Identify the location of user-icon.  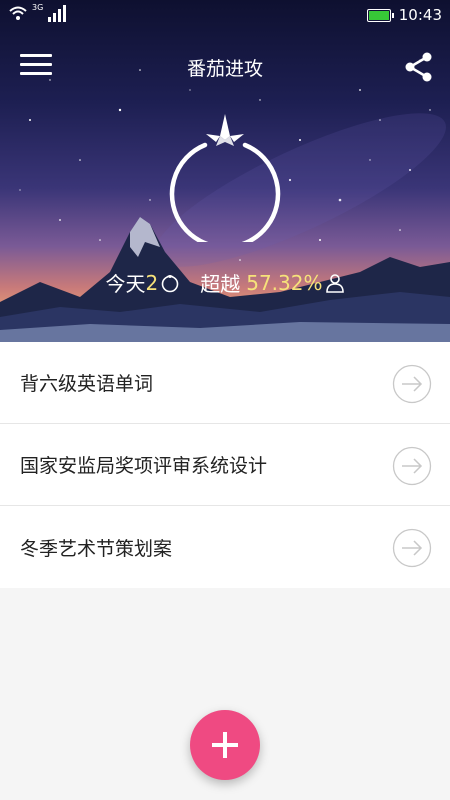
(334, 283).